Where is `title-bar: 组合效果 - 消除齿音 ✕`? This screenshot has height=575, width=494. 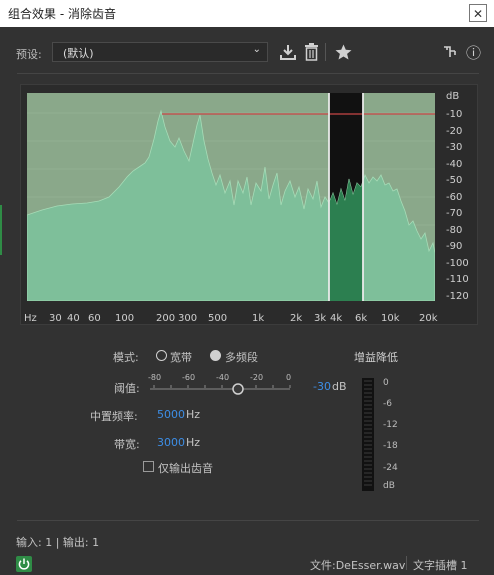 title-bar: 组合效果 - 消除齿音 ✕ is located at coordinates (247, 13).